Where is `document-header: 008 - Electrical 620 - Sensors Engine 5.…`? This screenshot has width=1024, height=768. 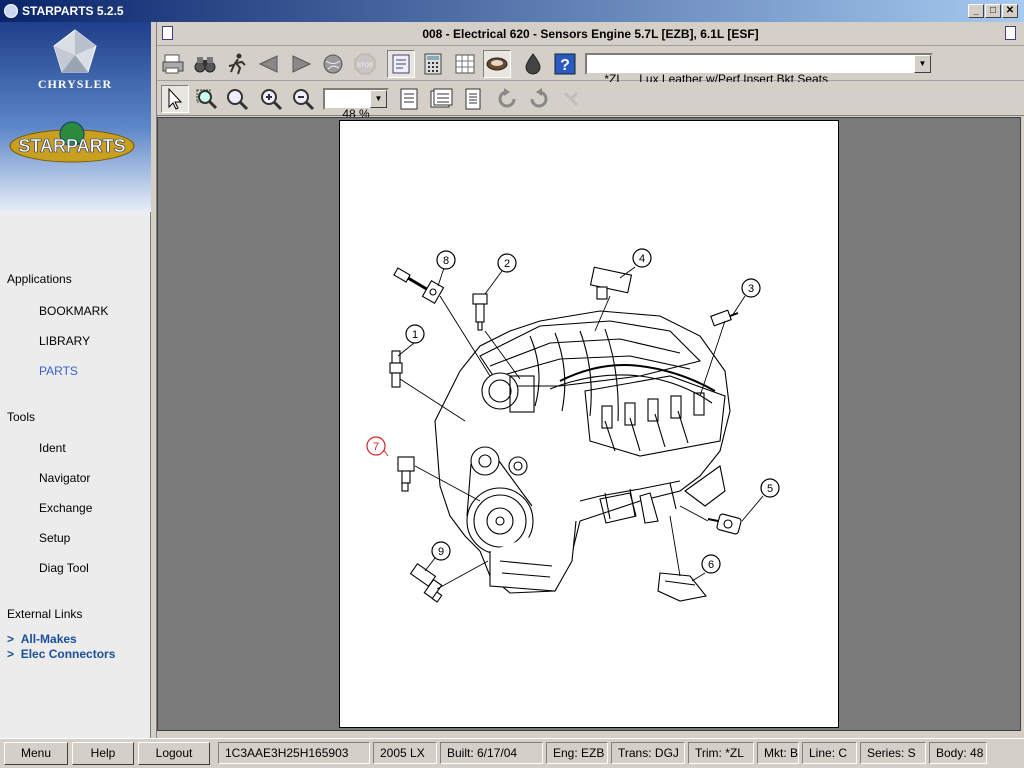
document-header: 008 - Electrical 620 - Sensors Engine 5.… is located at coordinates (590, 34).